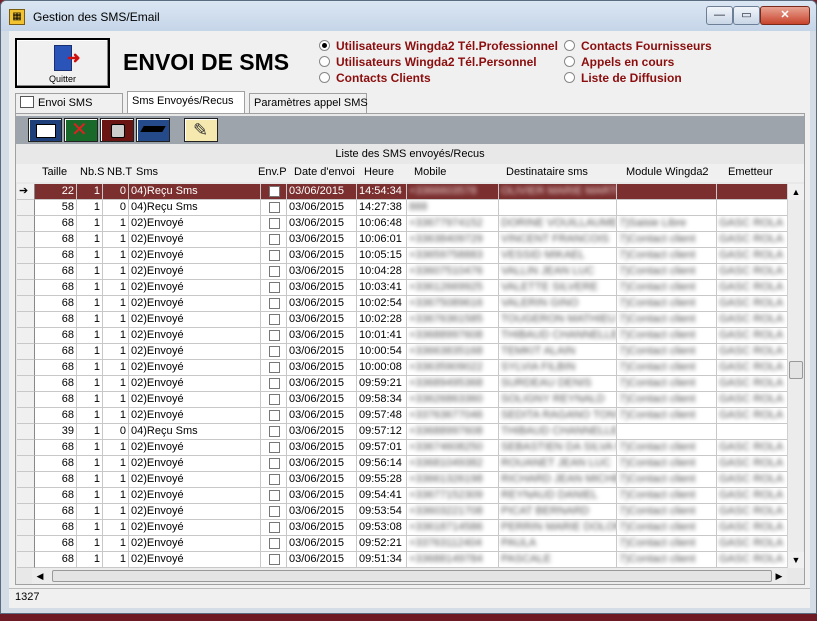 This screenshot has width=817, height=621. What do you see at coordinates (785, 15) in the screenshot?
I see `close-button: ✕` at bounding box center [785, 15].